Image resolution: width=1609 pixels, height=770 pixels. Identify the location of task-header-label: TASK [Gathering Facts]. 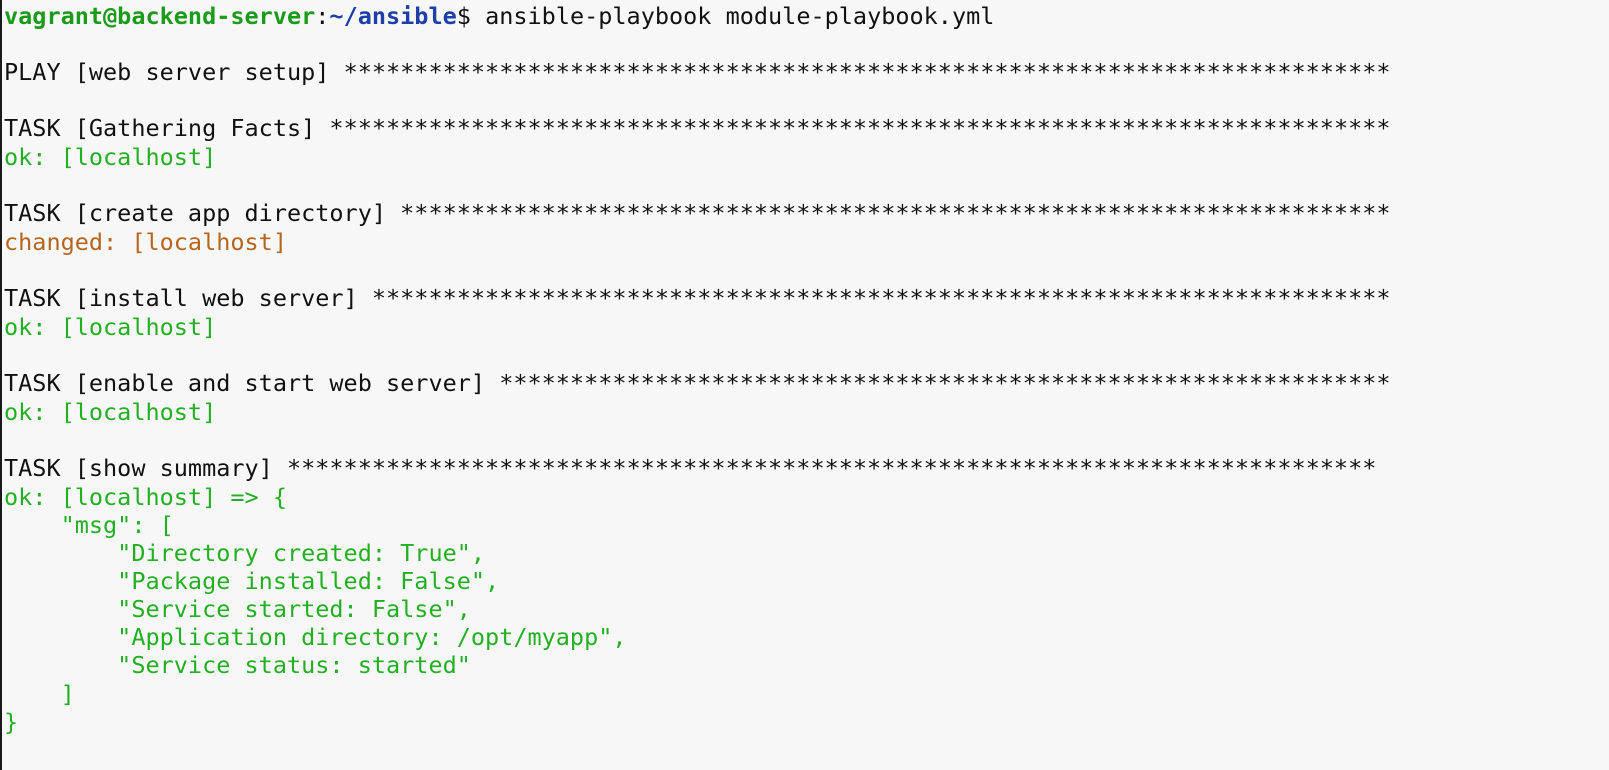
(167, 128).